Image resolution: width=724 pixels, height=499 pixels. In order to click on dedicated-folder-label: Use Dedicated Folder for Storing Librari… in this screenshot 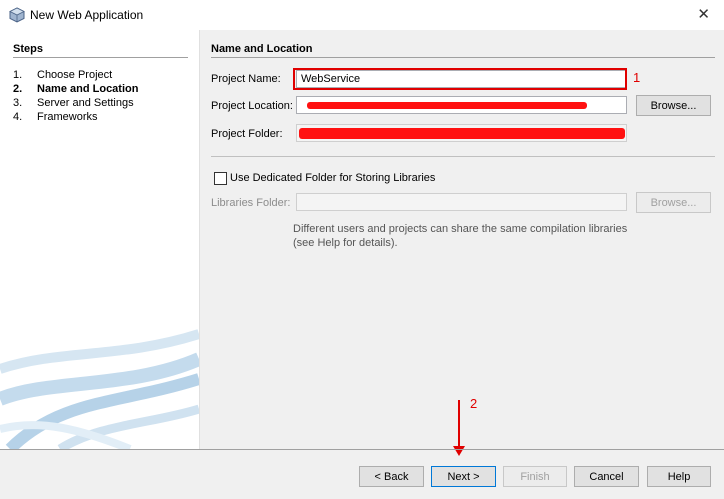, I will do `click(332, 178)`.